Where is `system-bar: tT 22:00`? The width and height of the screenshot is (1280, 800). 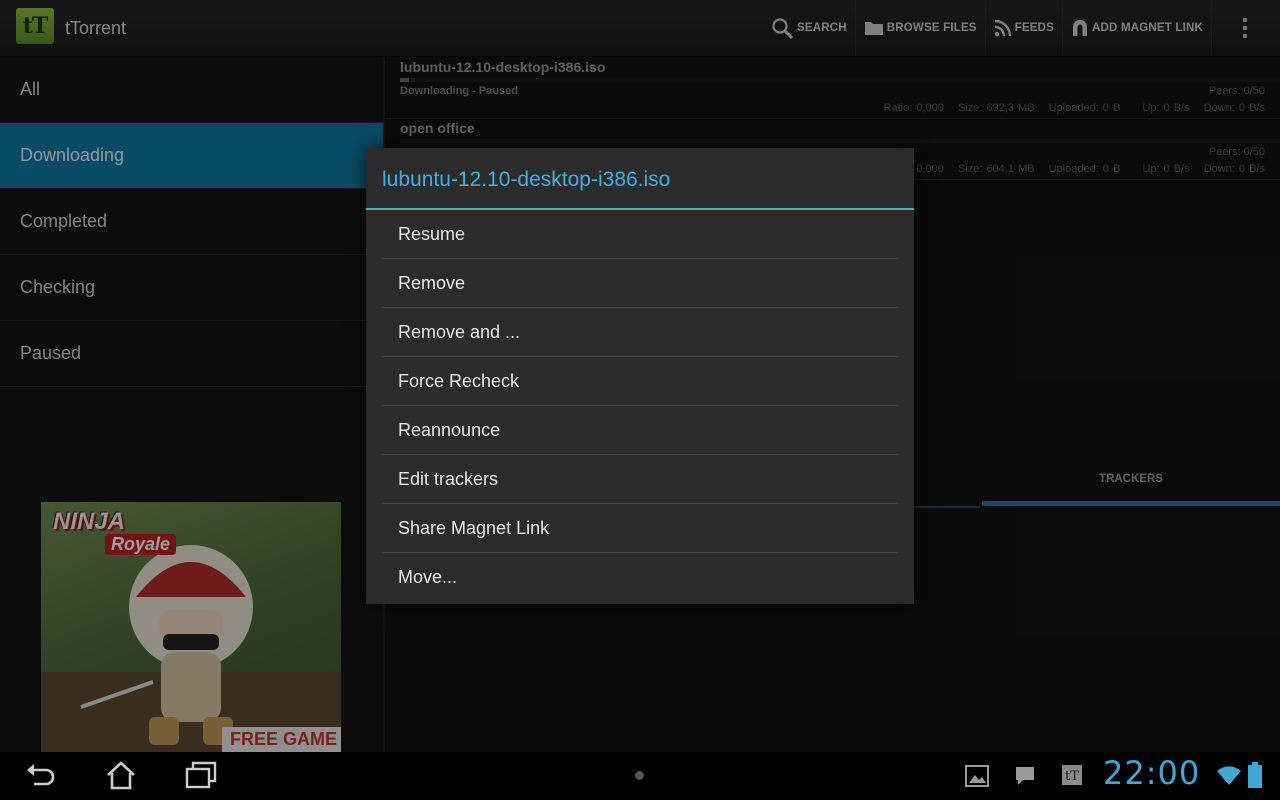 system-bar: tT 22:00 is located at coordinates (640, 776).